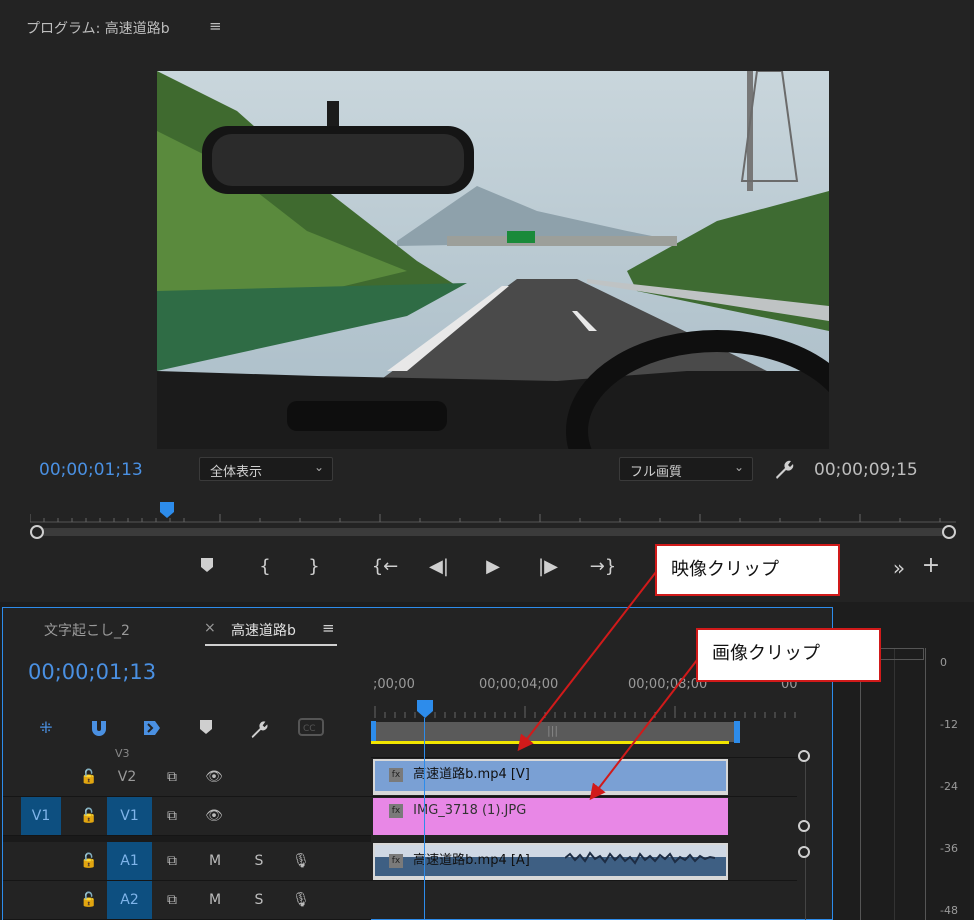  What do you see at coordinates (747, 570) in the screenshot?
I see `video-clip-callout: 映像クリップ` at bounding box center [747, 570].